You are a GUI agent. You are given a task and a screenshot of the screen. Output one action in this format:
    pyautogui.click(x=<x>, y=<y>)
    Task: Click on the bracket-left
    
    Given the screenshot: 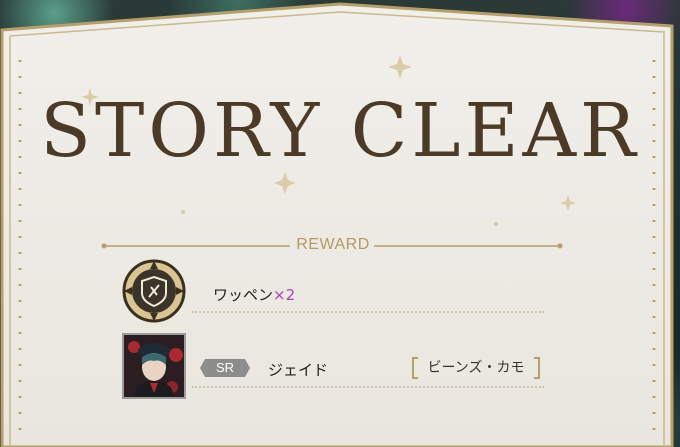 What is the action you would take?
    pyautogui.click(x=415, y=368)
    